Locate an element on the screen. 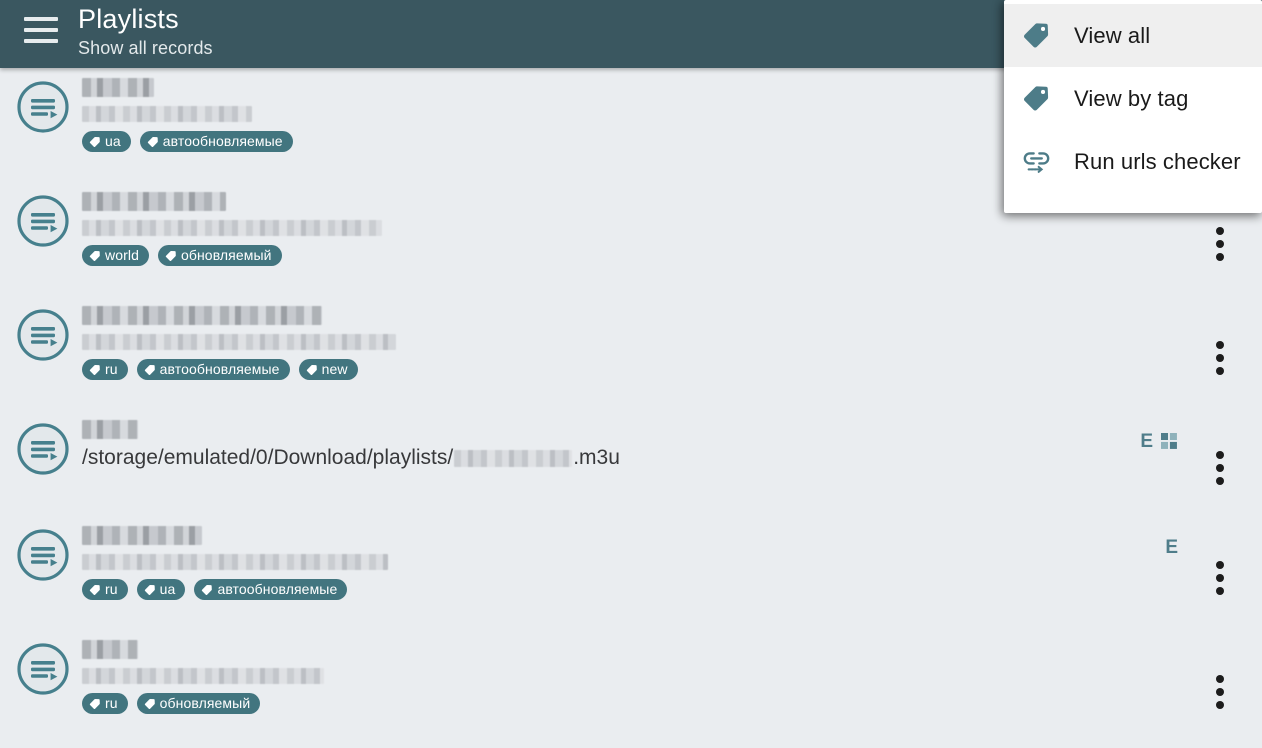 Image resolution: width=1262 pixels, height=748 pixels. tag-chip-label: обновляемый is located at coordinates (226, 255).